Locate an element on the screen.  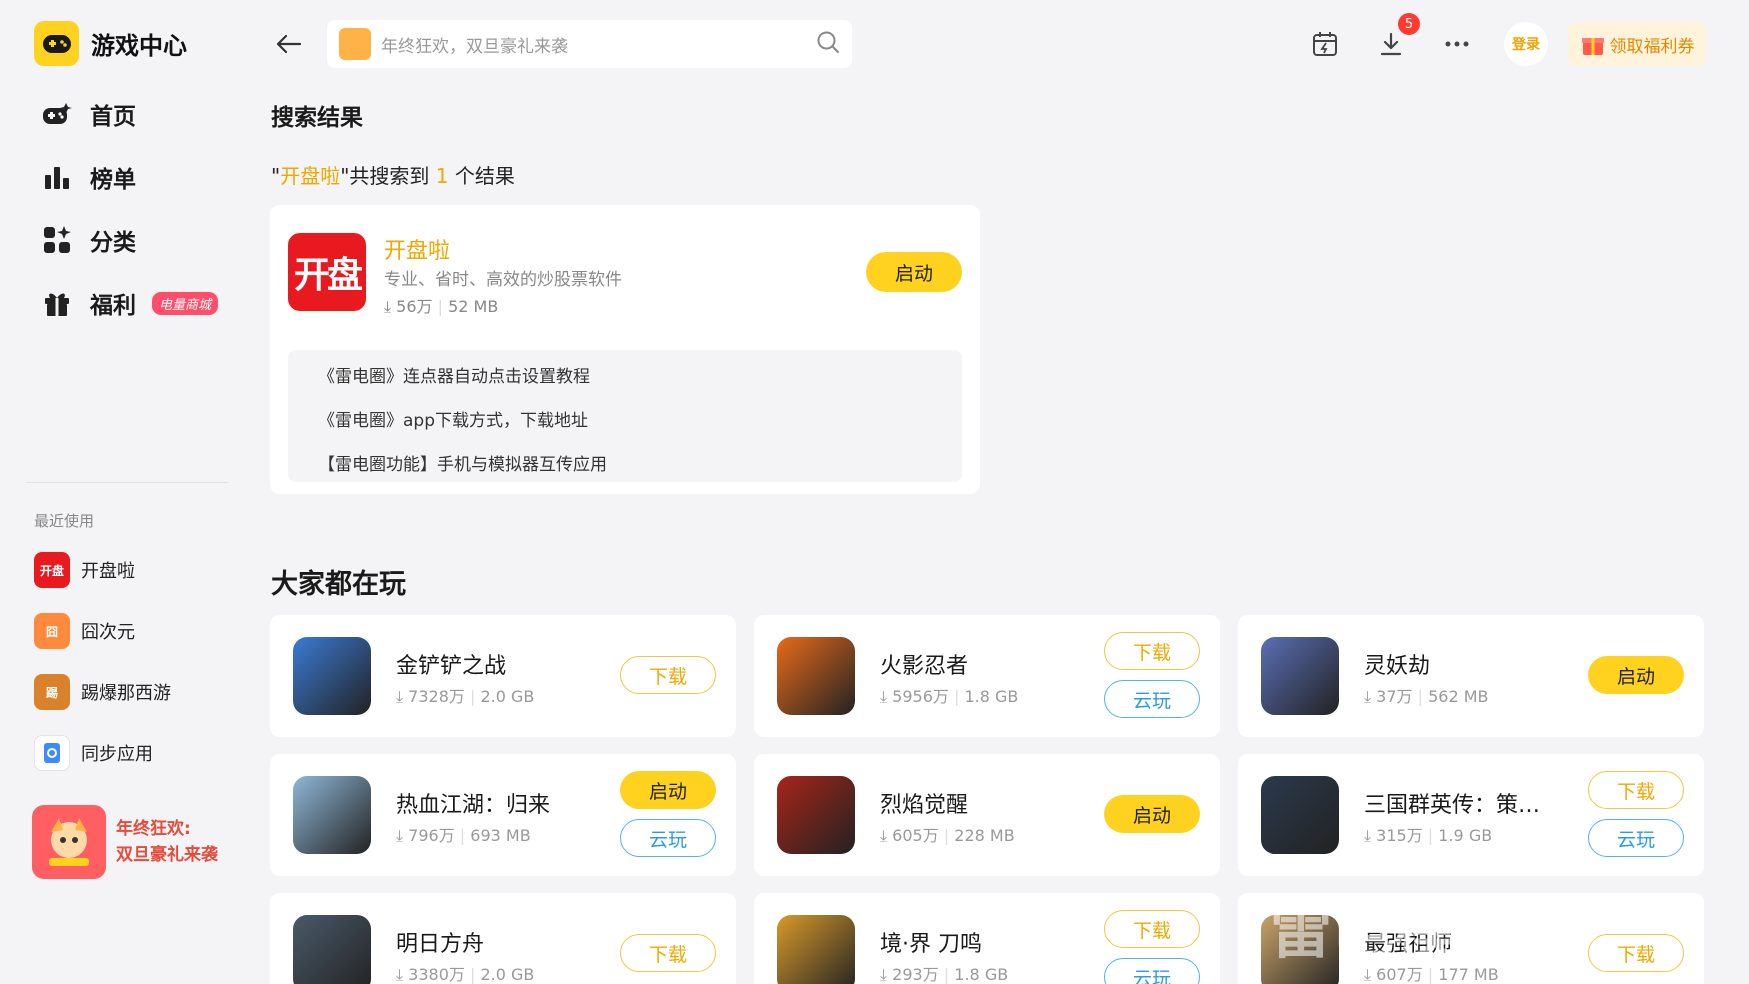
game-card: 烈焰觉醒 ⤓ 605万 | 228 MB 启动 is located at coordinates (987, 815).